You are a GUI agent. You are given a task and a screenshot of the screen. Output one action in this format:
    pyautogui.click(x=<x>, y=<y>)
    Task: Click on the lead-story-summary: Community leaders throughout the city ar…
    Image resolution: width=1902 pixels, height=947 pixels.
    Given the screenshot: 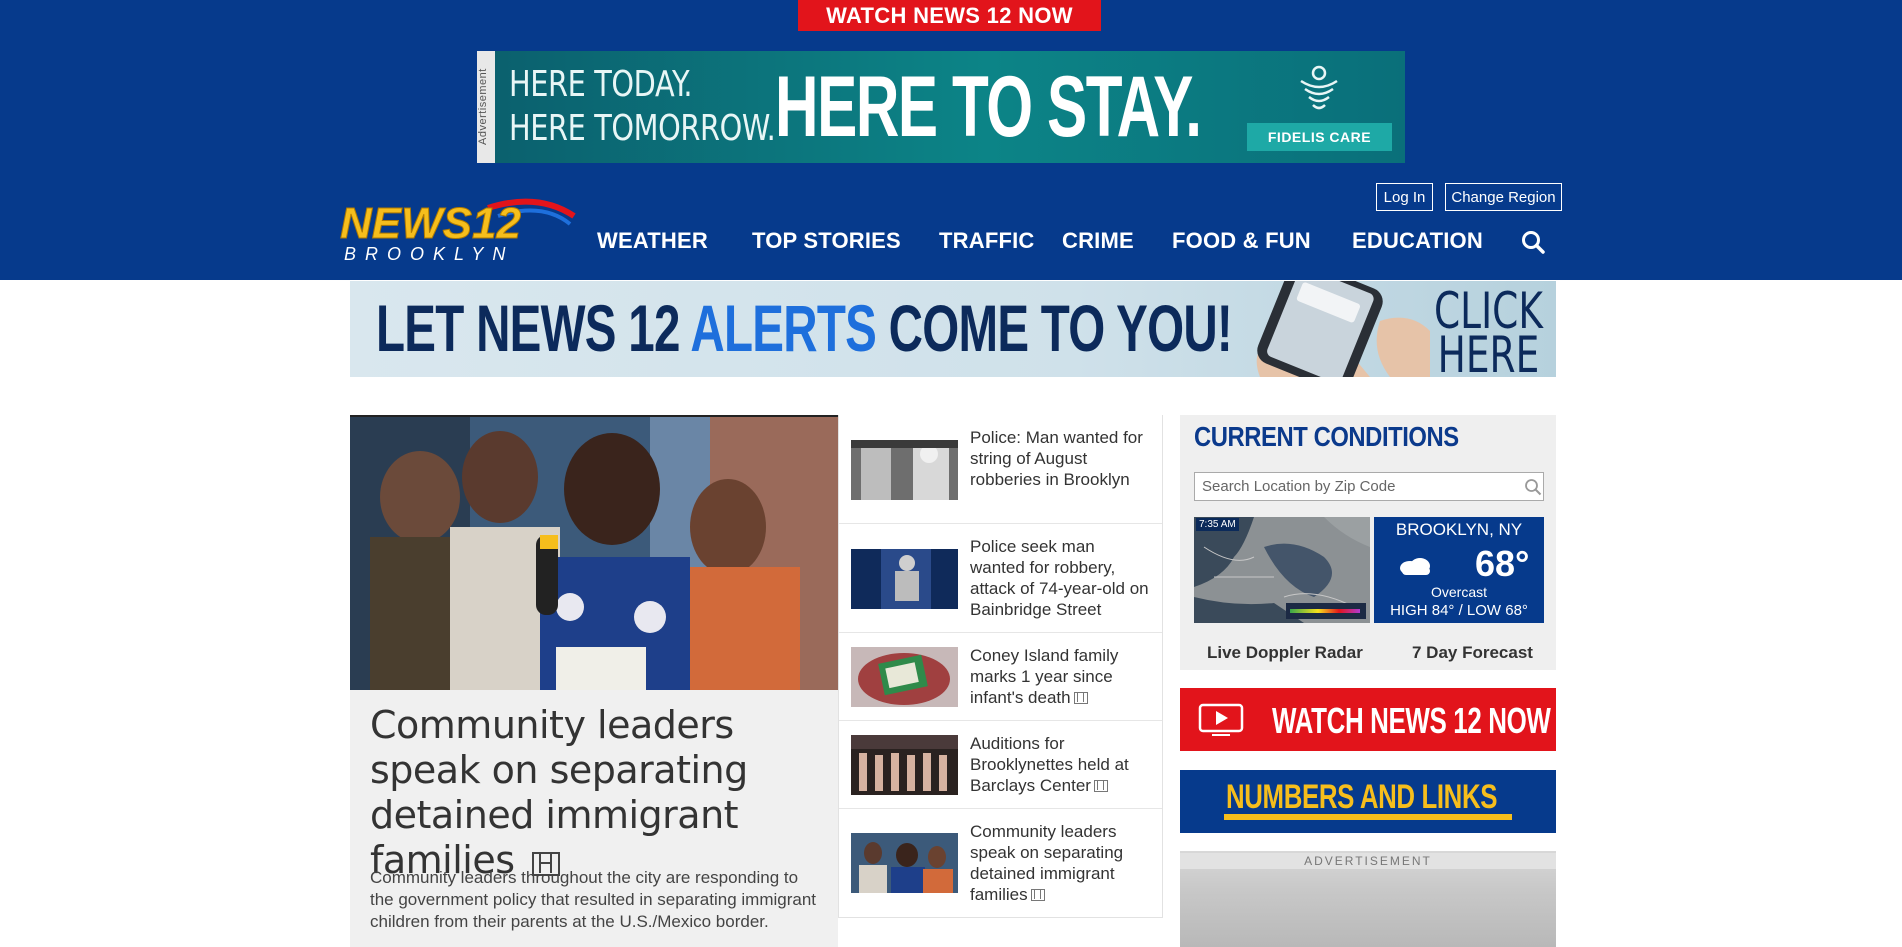 What is the action you would take?
    pyautogui.click(x=593, y=899)
    